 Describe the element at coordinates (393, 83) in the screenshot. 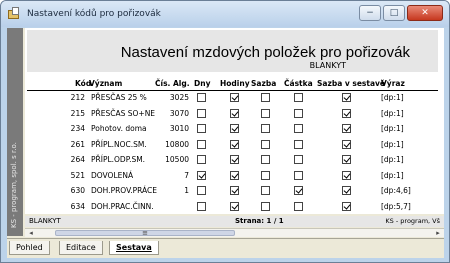

I see `col-header-vyraz: Výraz` at that location.